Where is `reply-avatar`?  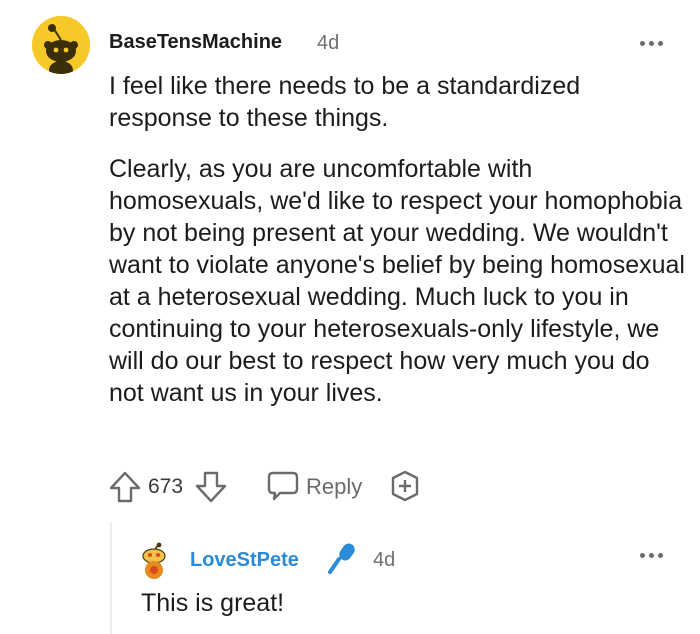 reply-avatar is located at coordinates (154, 561).